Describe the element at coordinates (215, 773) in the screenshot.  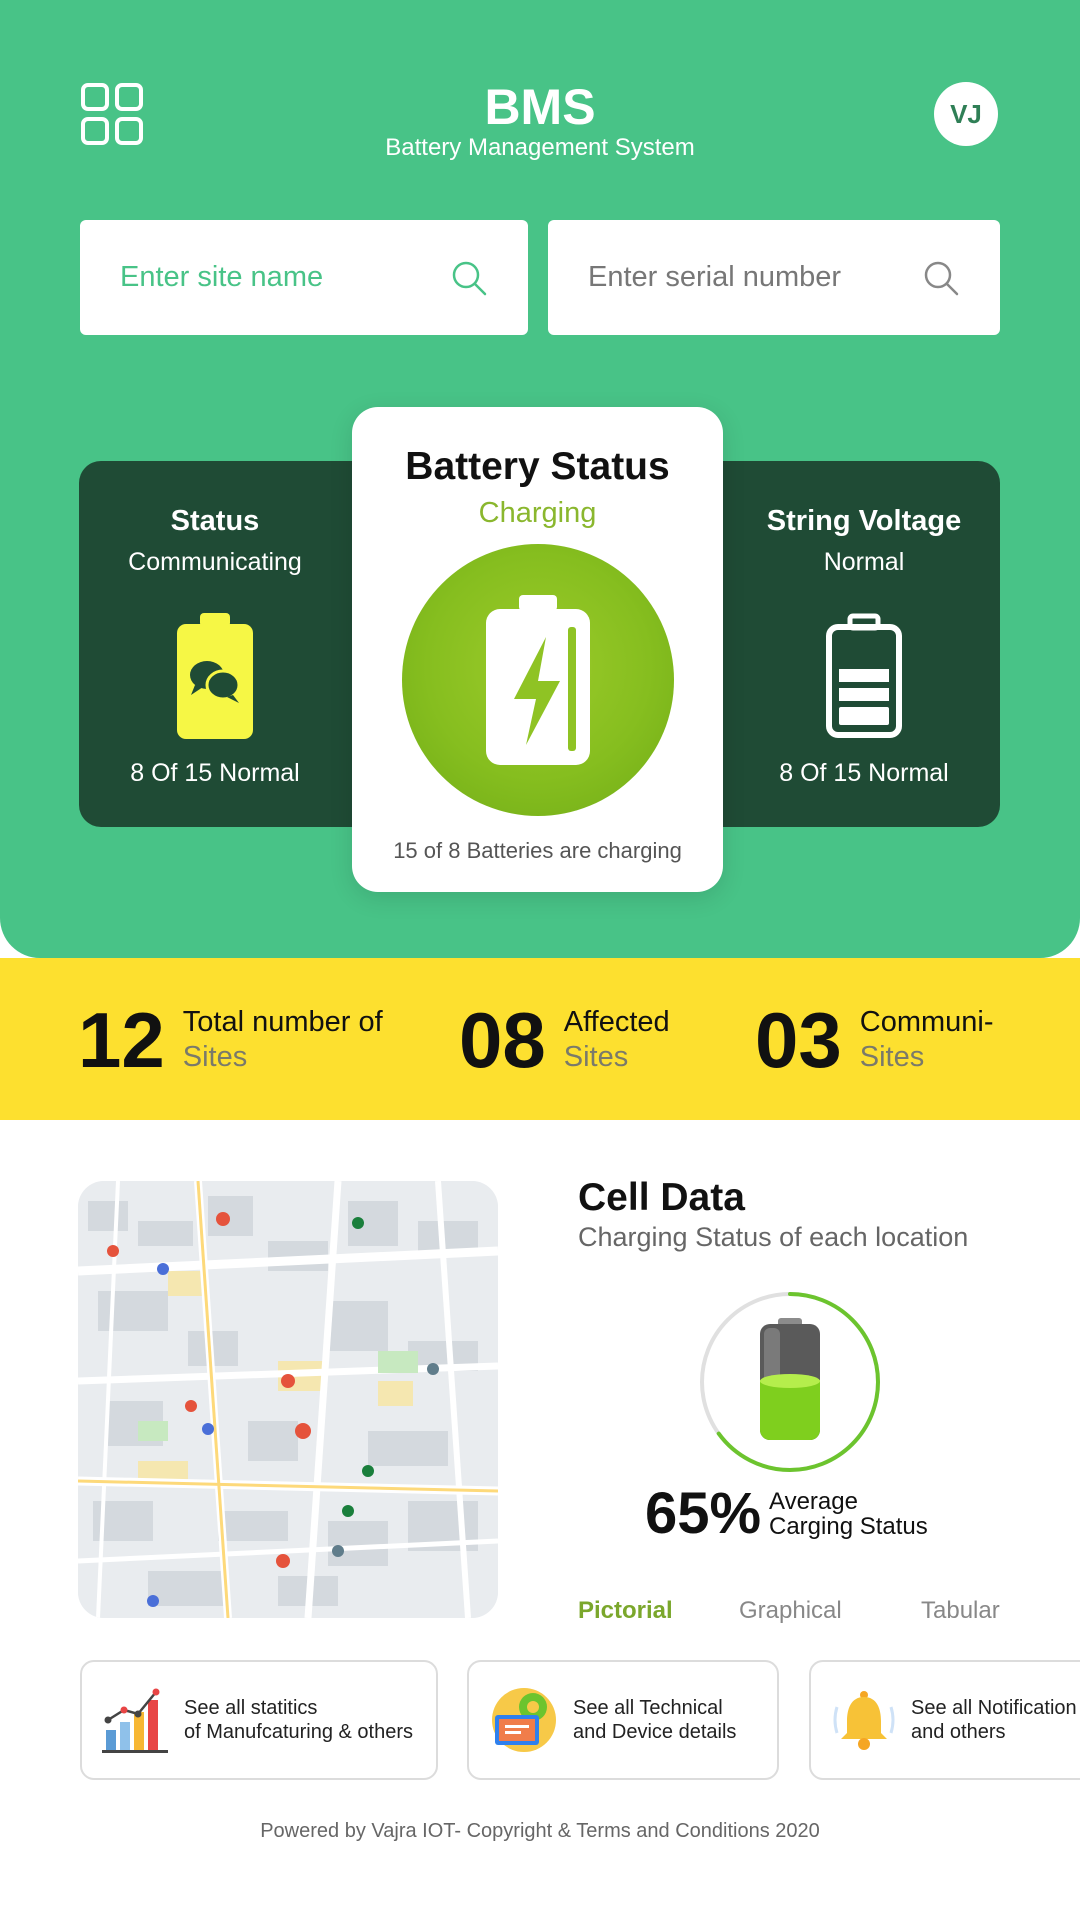
I see `status-card-footer: 8 Of 15 Normal` at that location.